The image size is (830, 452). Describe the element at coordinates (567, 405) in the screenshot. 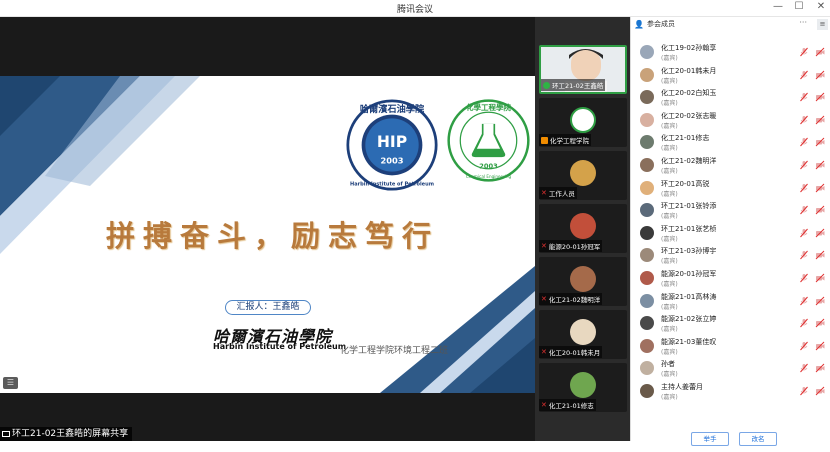

I see `video-tile-name: ✕ 化工21-01修志` at that location.